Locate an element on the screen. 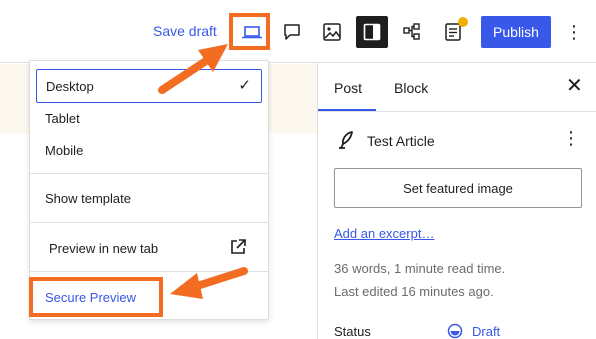  annotation-arrow-to-secure-preview is located at coordinates (209, 283).